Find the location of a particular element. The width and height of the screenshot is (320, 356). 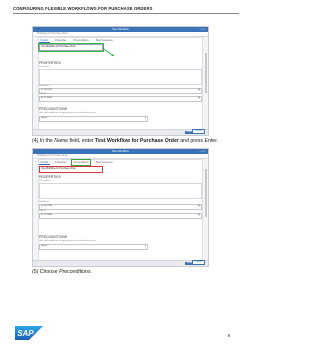

sap-logo: SAP is located at coordinates (29, 333).